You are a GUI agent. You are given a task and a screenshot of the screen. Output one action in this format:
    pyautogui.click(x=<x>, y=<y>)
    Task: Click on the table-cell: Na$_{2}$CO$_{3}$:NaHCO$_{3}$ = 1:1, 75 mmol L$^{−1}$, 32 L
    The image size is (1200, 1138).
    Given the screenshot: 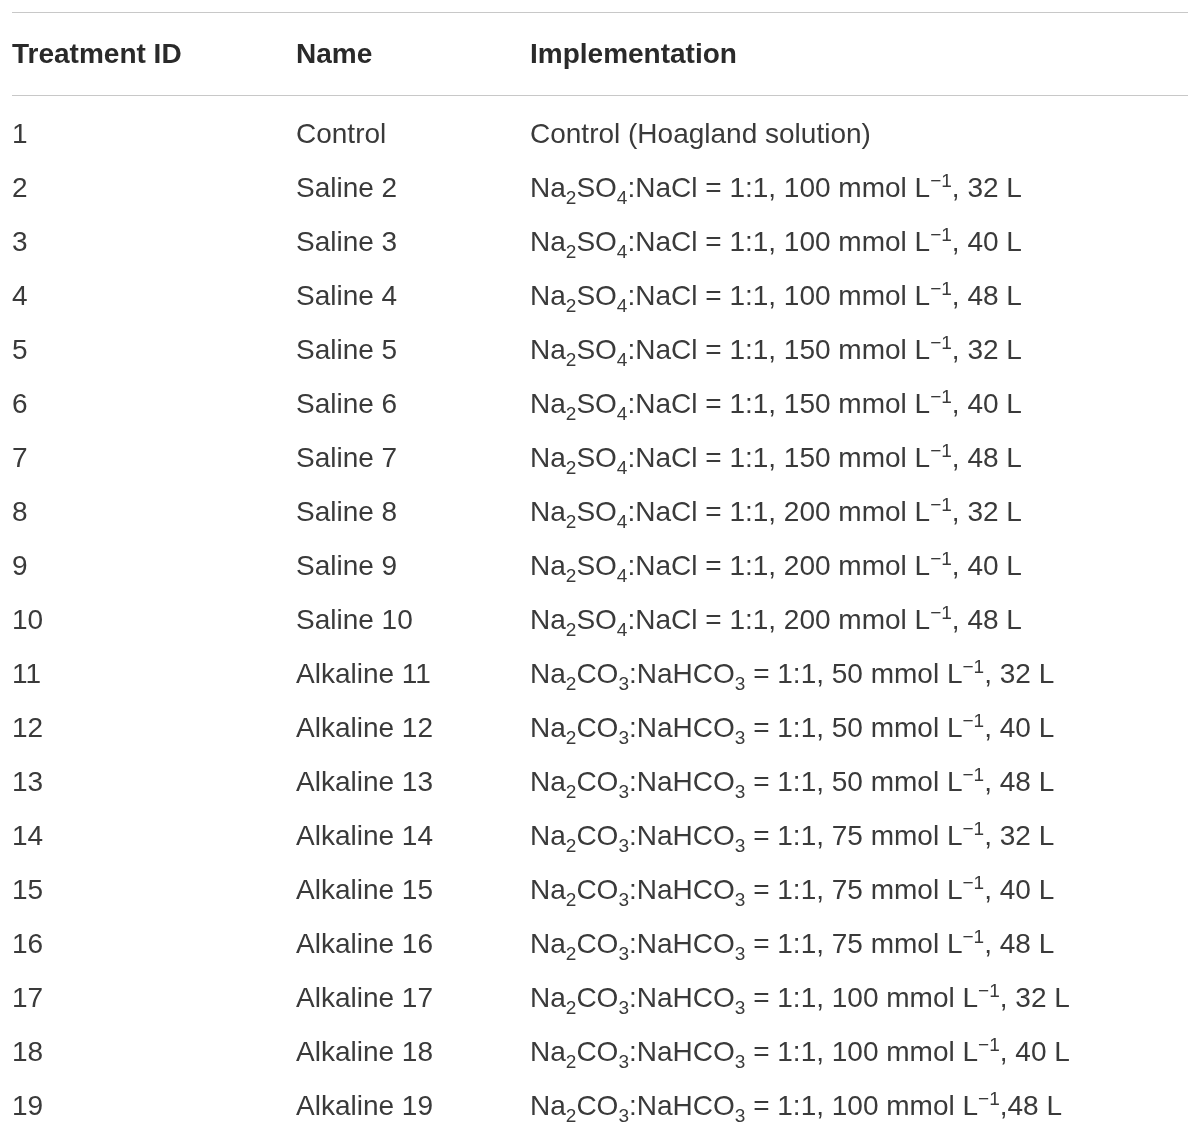 What is the action you would take?
    pyautogui.click(x=792, y=836)
    